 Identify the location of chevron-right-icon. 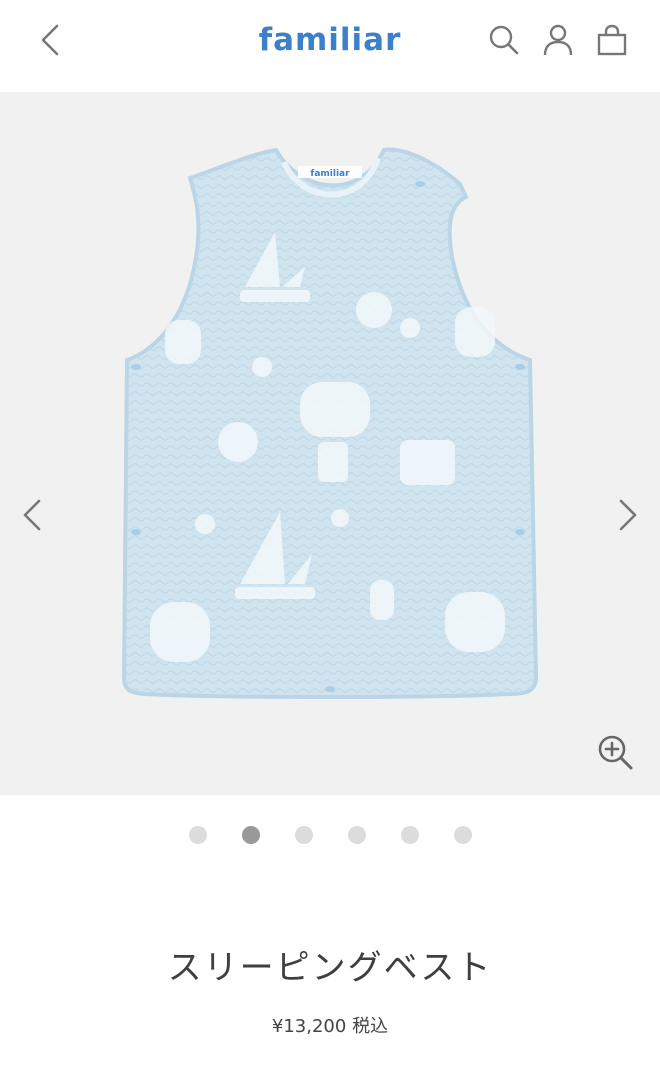
(628, 515).